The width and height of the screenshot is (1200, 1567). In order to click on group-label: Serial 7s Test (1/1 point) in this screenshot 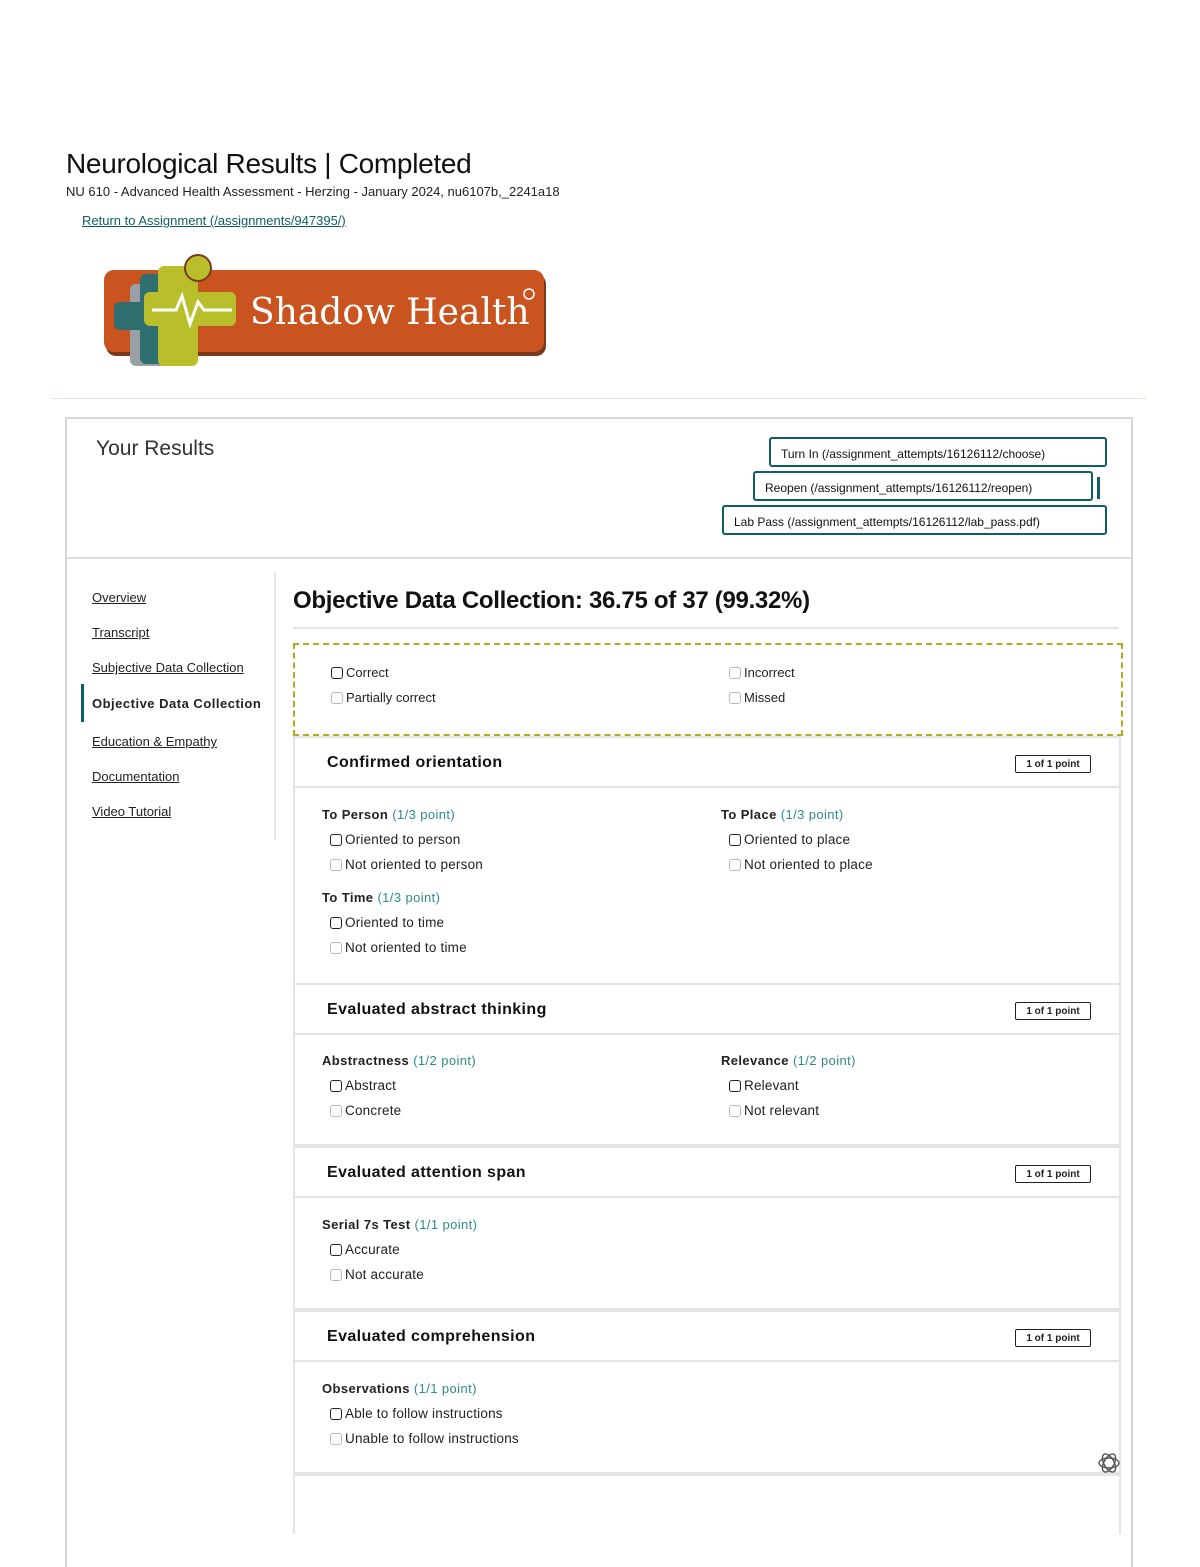, I will do `click(502, 1224)`.